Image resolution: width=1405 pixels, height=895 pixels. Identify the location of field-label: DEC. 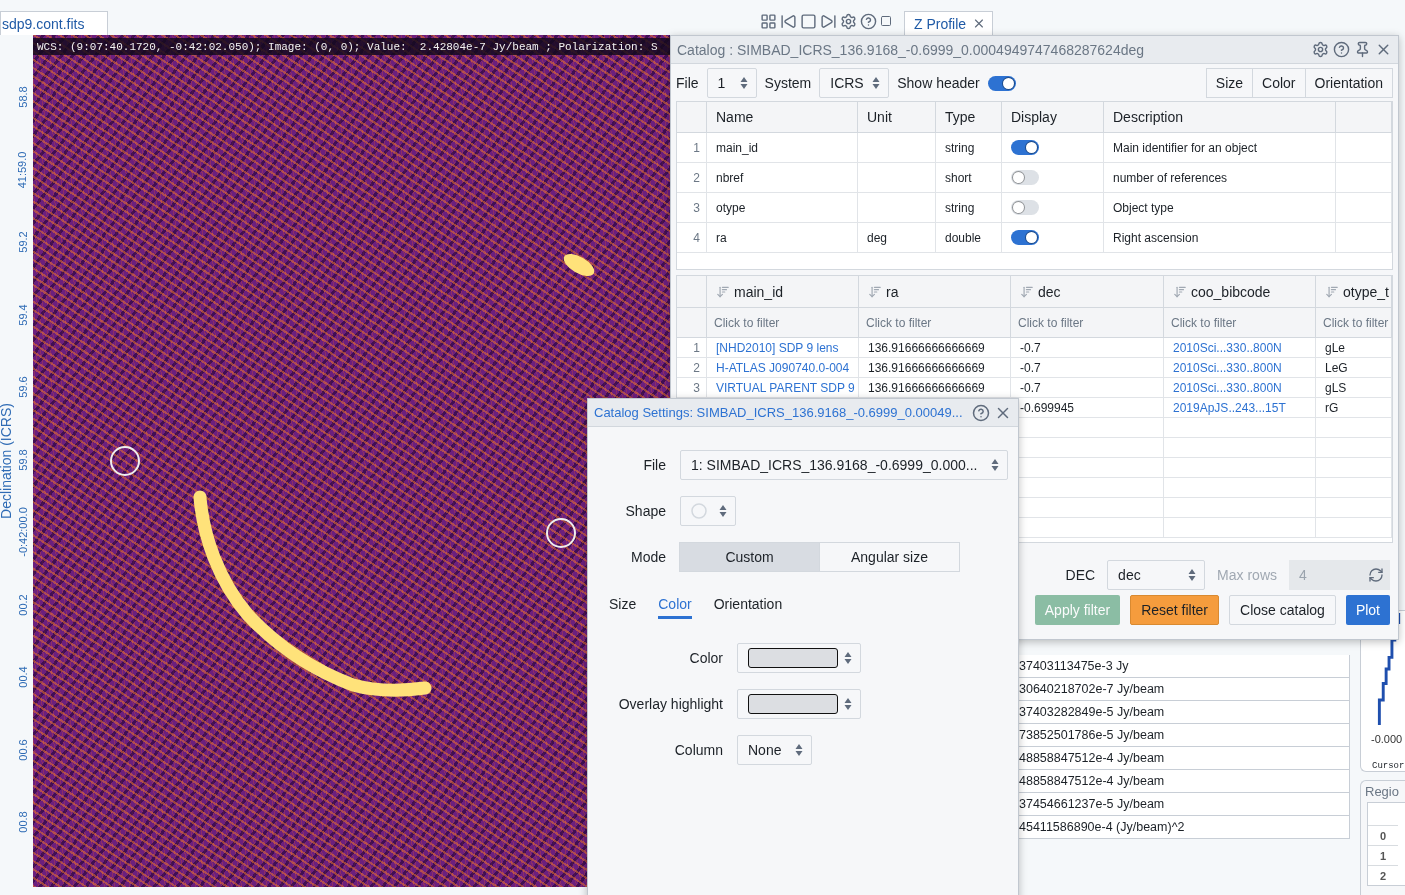
(1080, 575).